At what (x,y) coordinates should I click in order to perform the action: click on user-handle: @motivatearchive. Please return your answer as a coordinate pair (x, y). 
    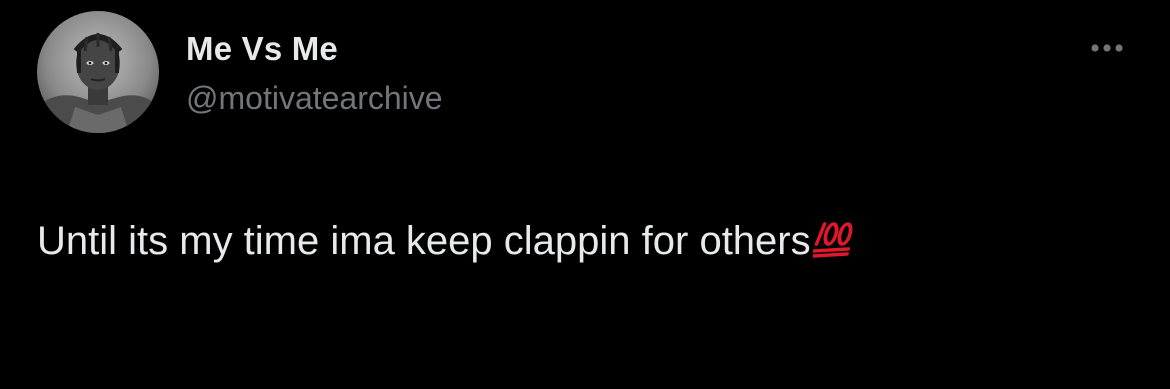
    Looking at the image, I should click on (314, 98).